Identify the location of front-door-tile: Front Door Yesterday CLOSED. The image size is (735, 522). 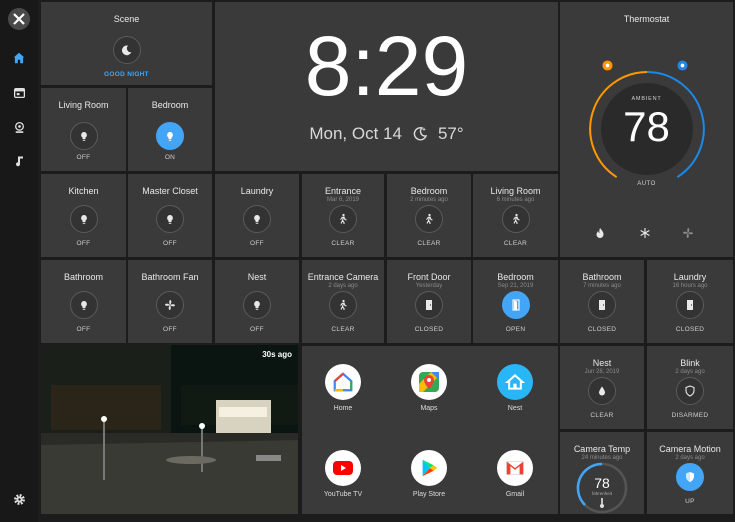
(429, 301).